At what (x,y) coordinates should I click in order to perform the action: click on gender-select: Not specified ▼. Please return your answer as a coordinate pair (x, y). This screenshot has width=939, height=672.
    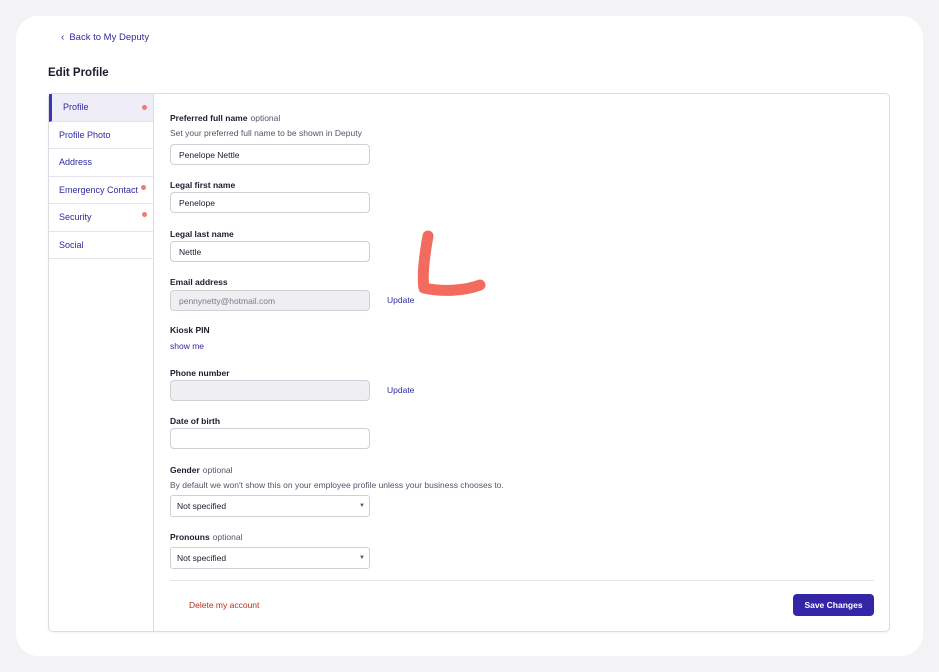
    Looking at the image, I should click on (270, 506).